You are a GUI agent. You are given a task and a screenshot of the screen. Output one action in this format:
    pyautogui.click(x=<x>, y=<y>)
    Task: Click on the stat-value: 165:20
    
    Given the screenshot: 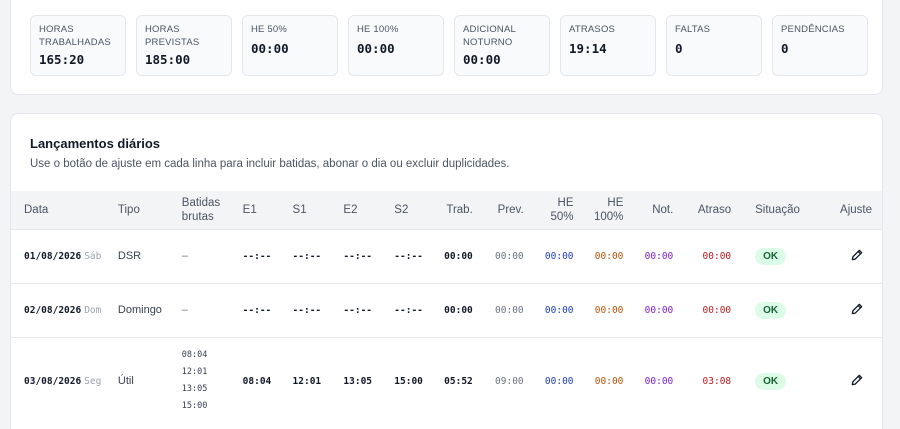 What is the action you would take?
    pyautogui.click(x=62, y=59)
    